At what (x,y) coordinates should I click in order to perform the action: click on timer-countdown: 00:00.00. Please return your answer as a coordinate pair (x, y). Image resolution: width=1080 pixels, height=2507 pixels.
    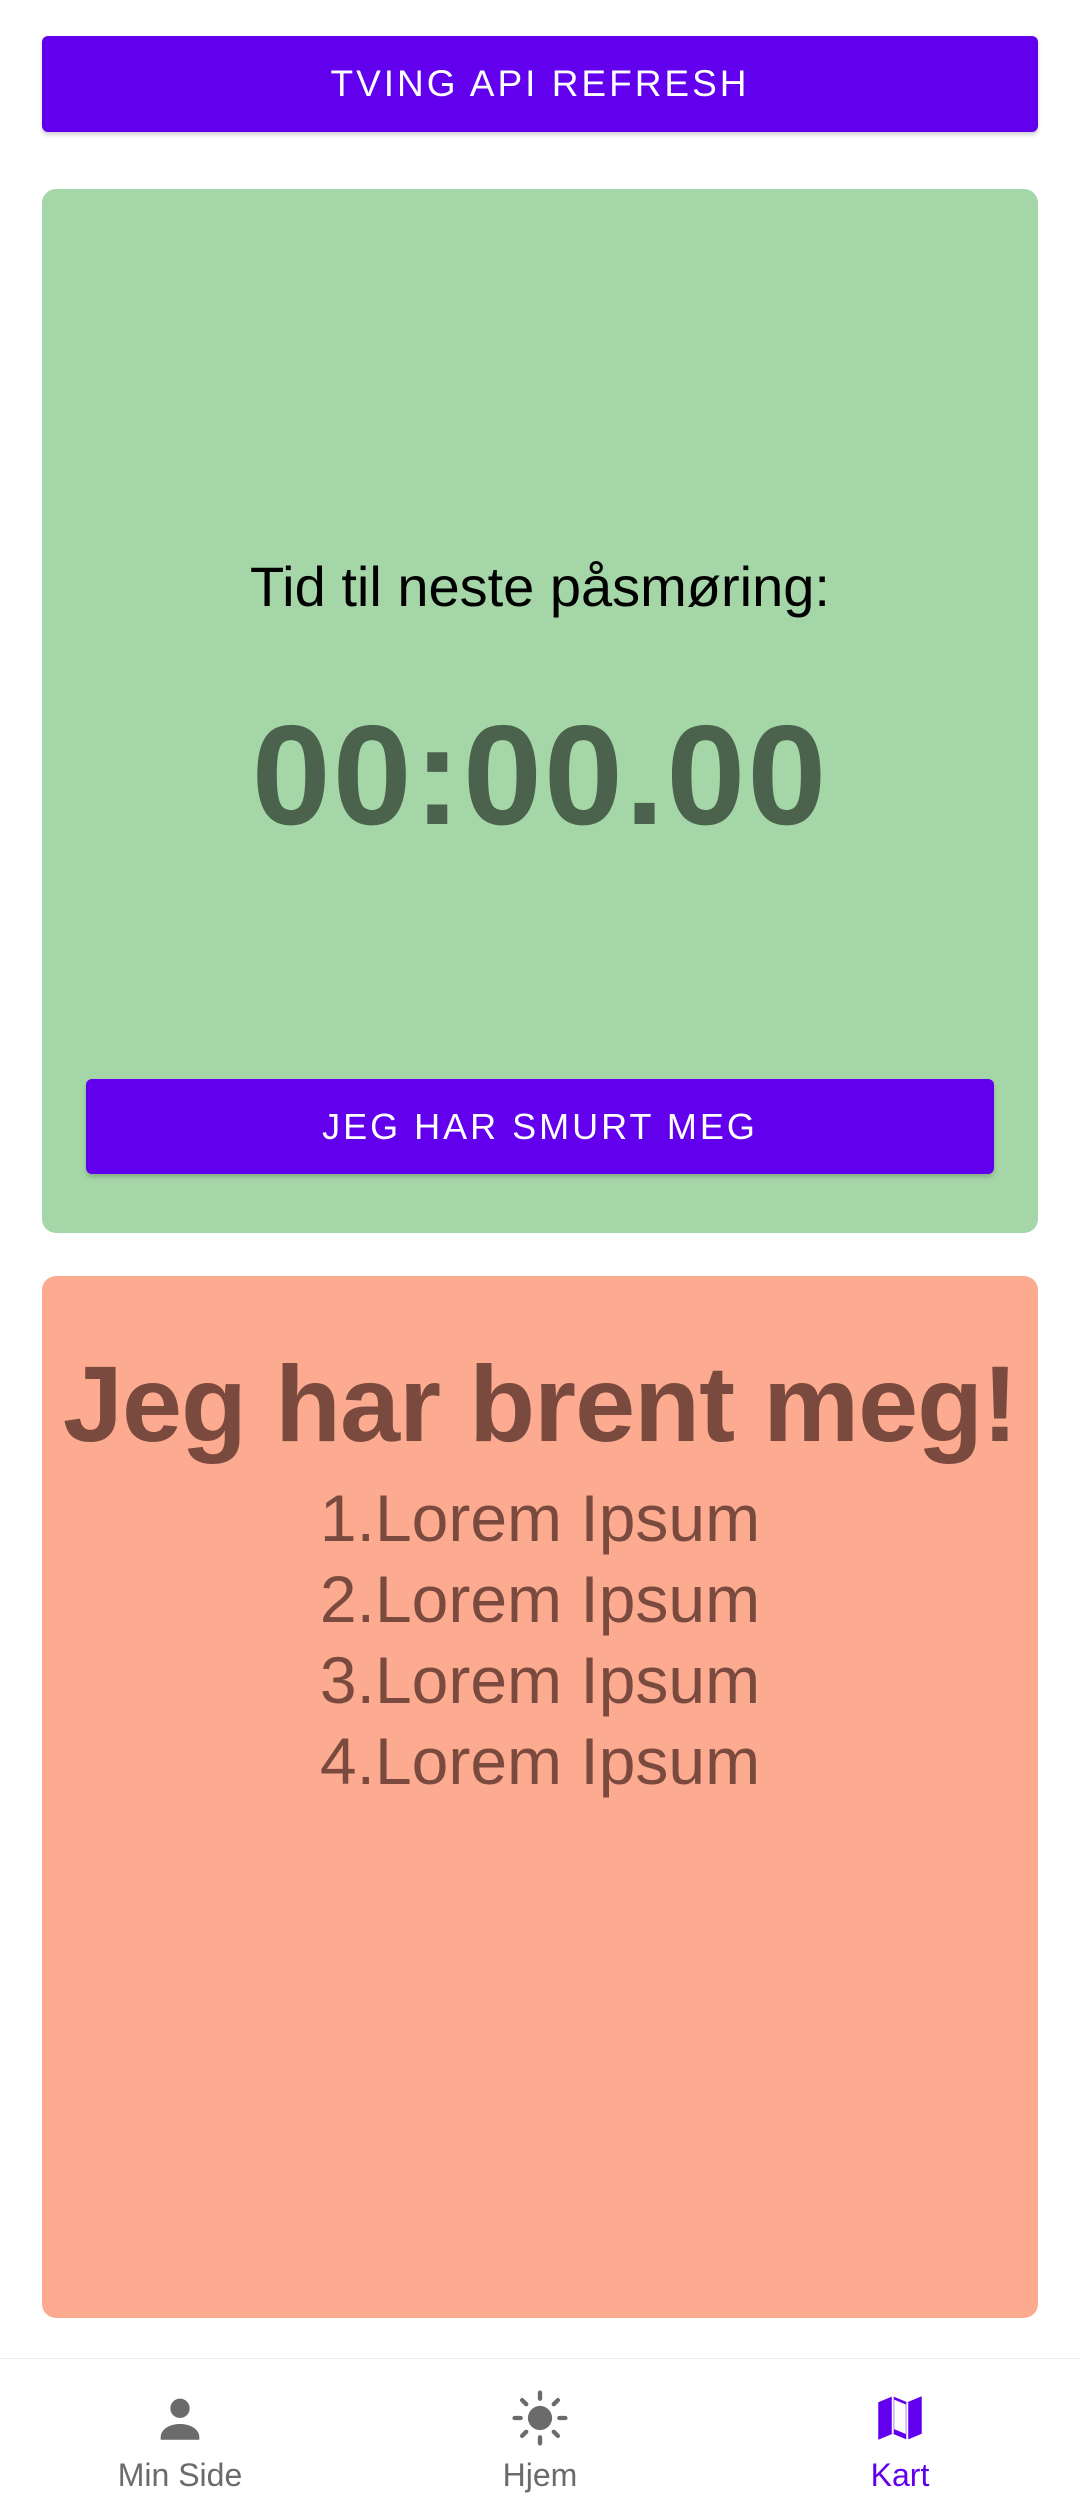
    Looking at the image, I should click on (540, 775).